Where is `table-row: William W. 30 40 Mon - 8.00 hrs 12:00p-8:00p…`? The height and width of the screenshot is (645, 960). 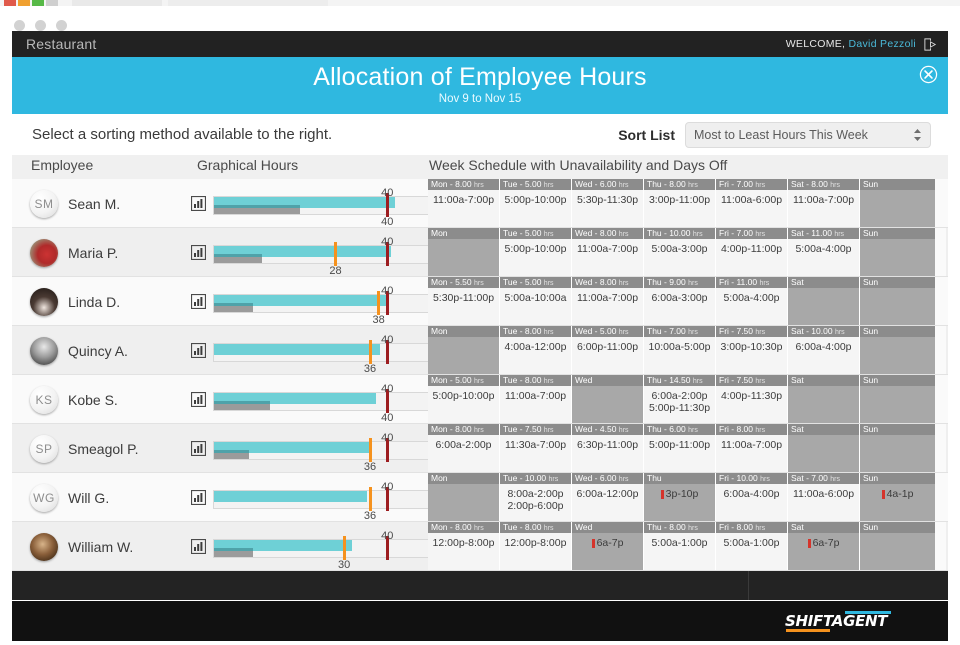
table-row: William W. 30 40 Mon - 8.00 hrs 12:00p-8:00p… is located at coordinates (480, 546).